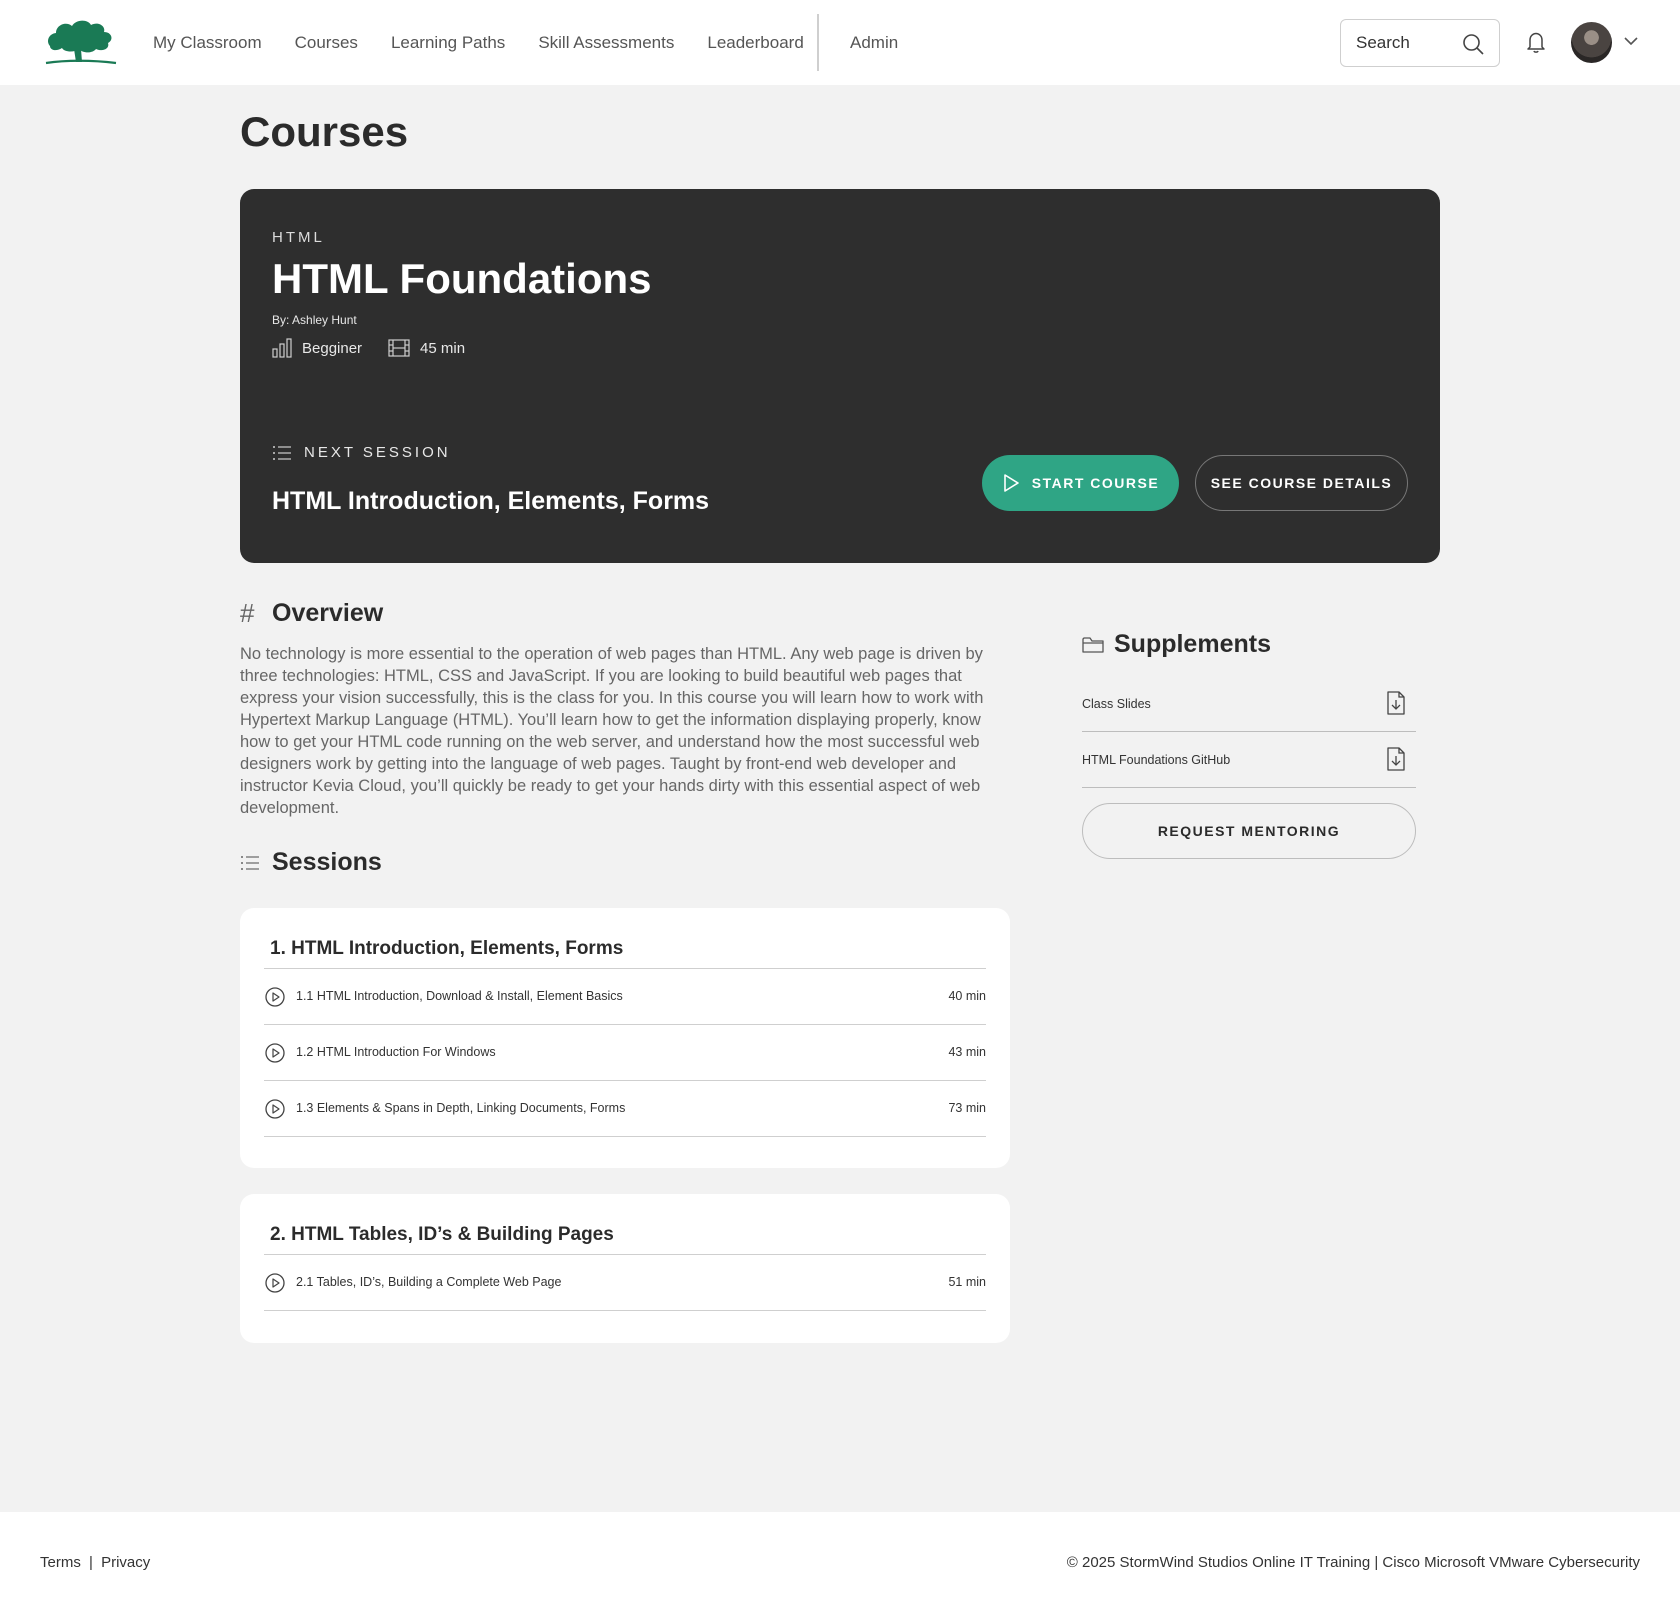  What do you see at coordinates (298, 237) in the screenshot?
I see `course-category: HTML` at bounding box center [298, 237].